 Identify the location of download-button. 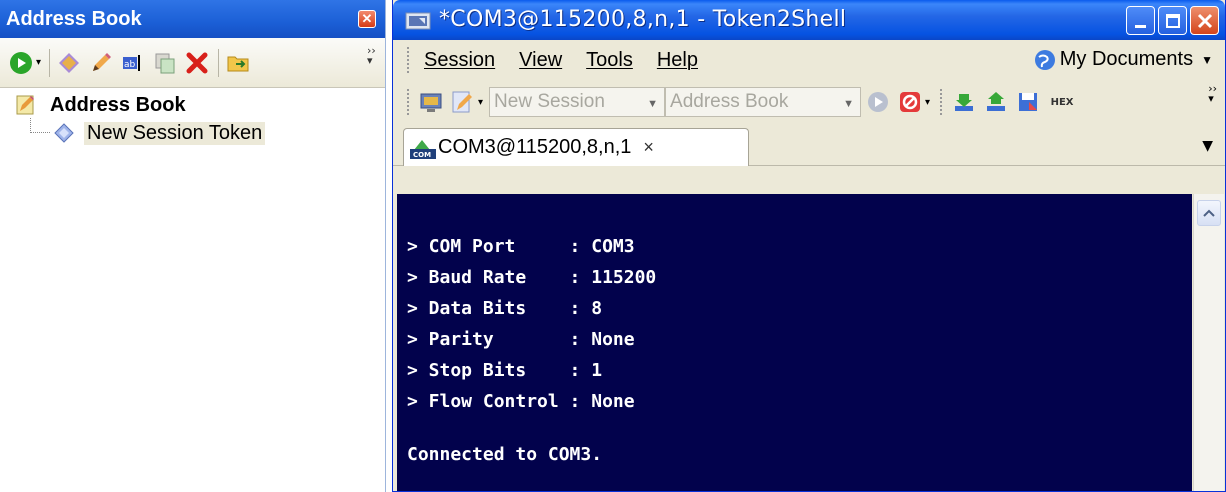
(964, 102).